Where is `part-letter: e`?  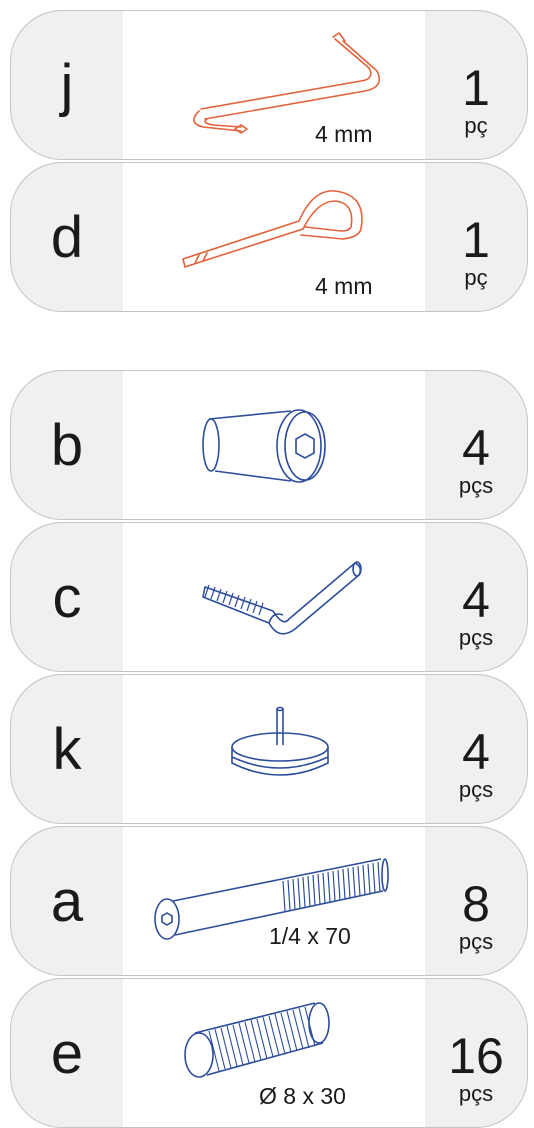 part-letter: e is located at coordinates (67, 1053).